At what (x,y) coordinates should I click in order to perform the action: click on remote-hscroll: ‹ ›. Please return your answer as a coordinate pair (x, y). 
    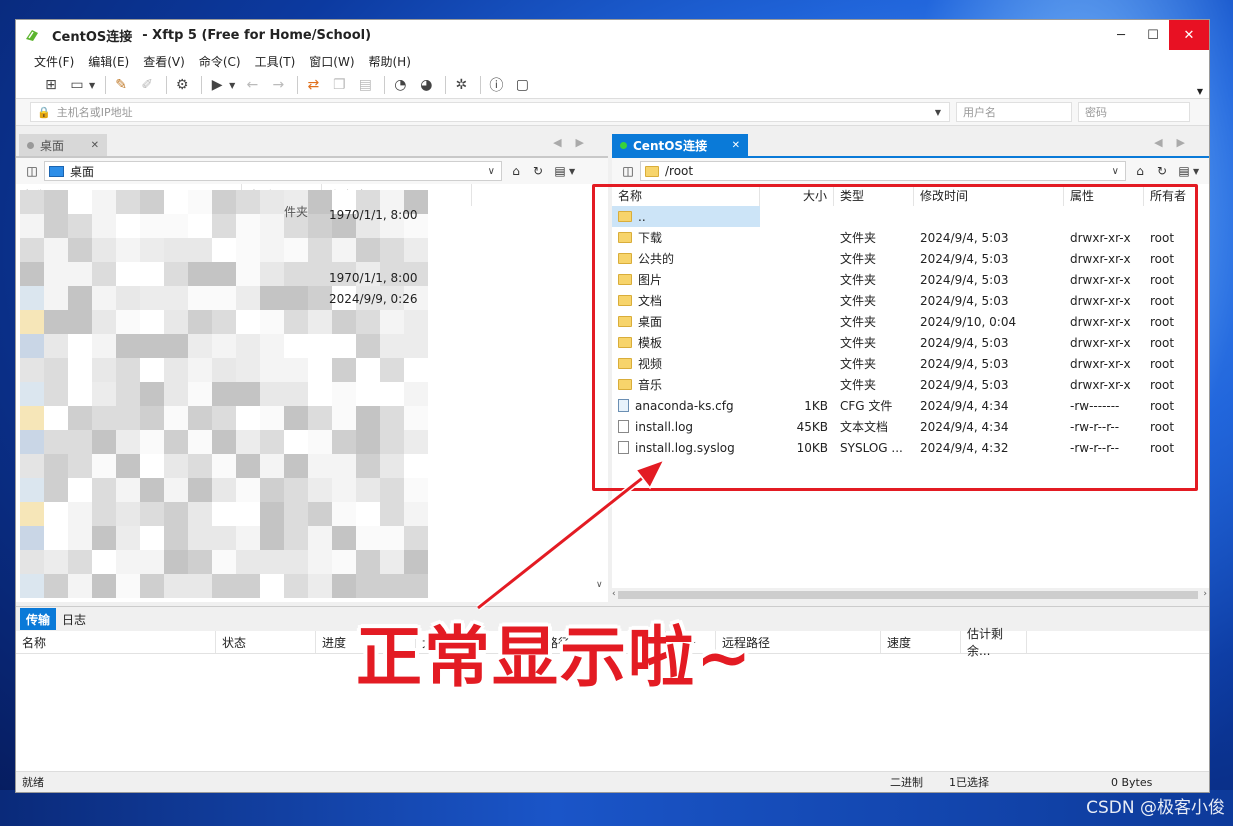
    Looking at the image, I should click on (910, 595).